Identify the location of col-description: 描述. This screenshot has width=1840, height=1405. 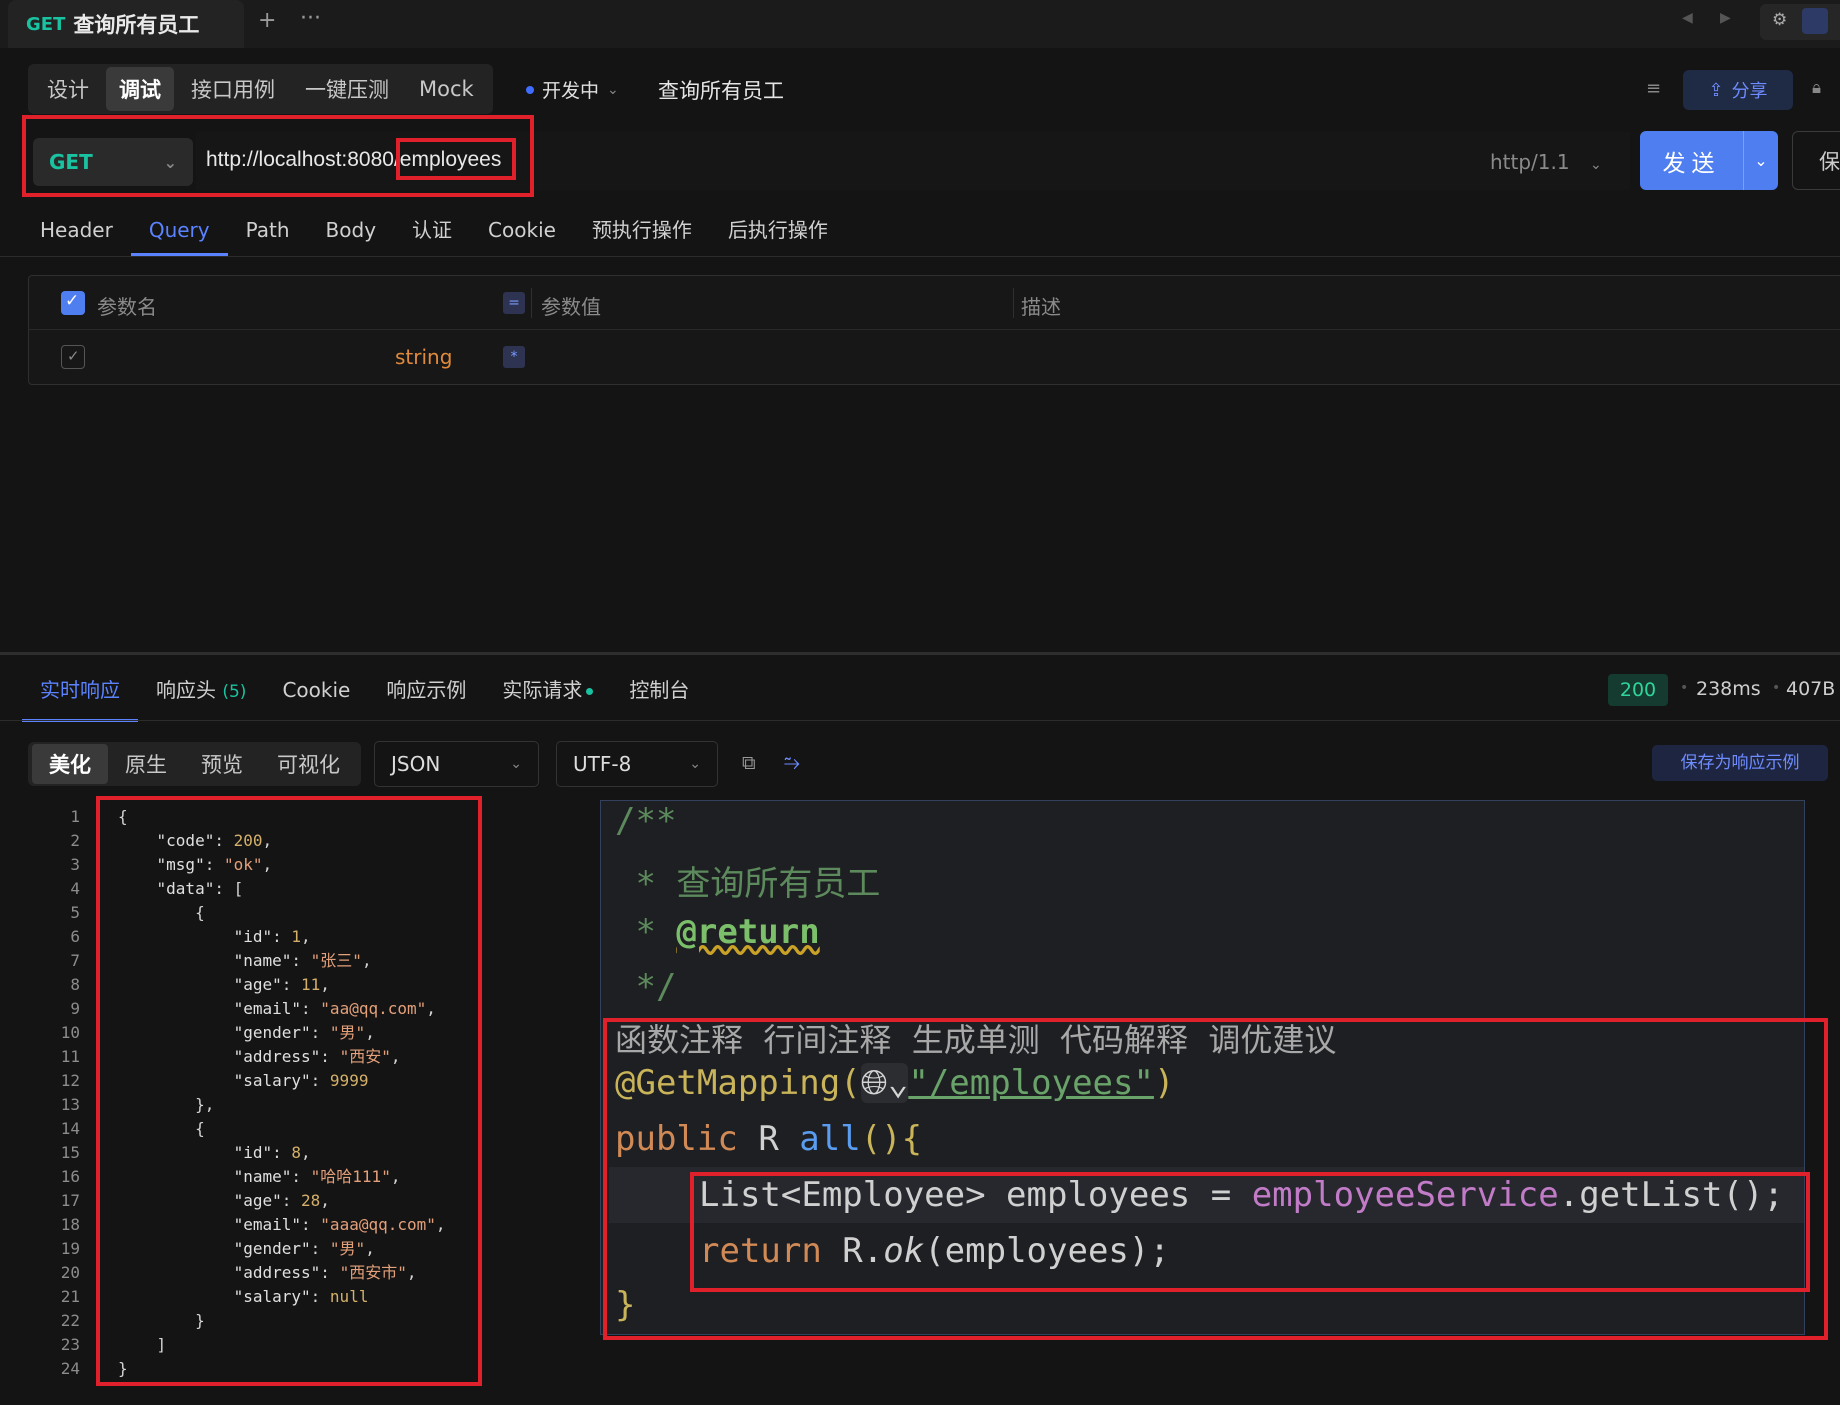
(1041, 307).